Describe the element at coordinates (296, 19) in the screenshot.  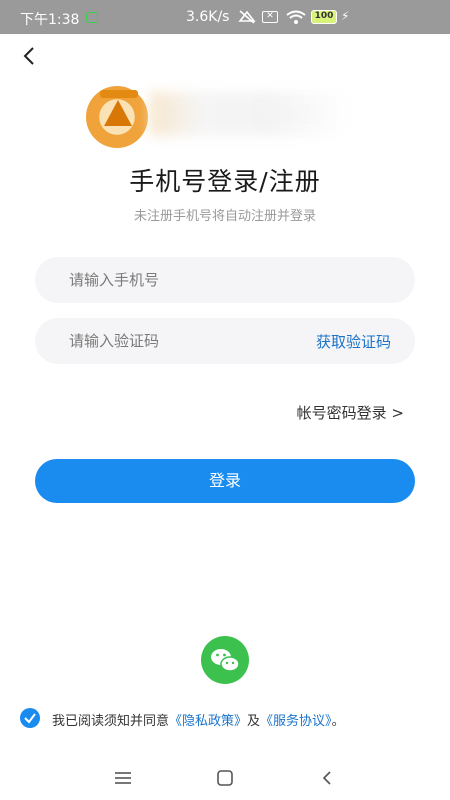
I see `wifi-icon` at that location.